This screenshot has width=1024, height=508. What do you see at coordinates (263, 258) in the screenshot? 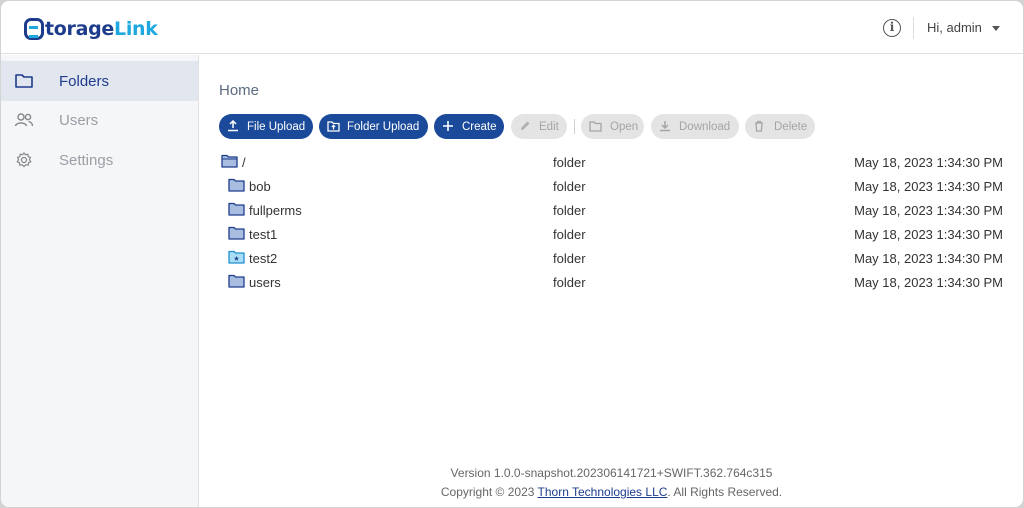
I see `file-name: test2` at bounding box center [263, 258].